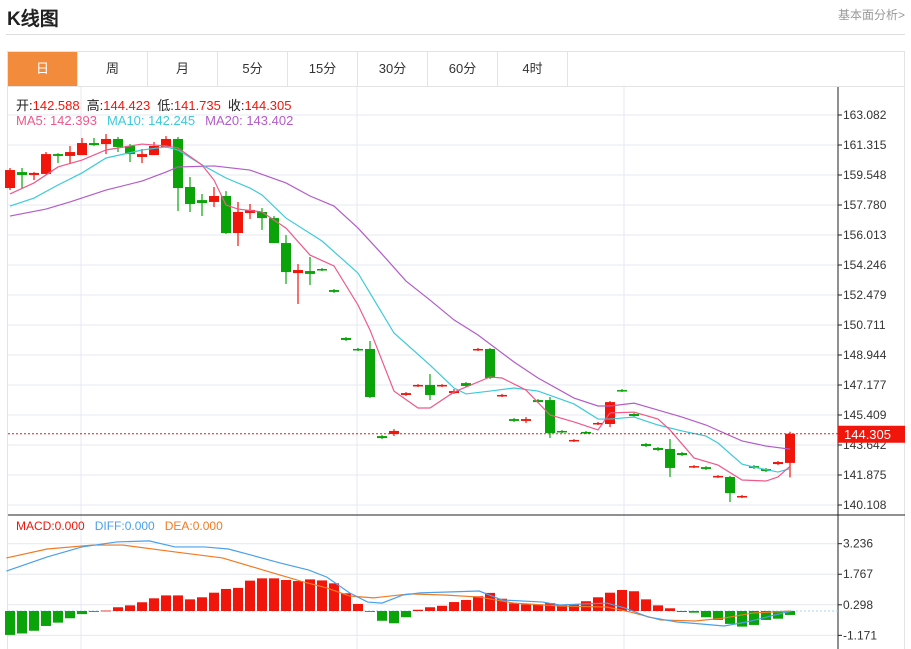 Image resolution: width=911 pixels, height=649 pixels. What do you see at coordinates (165, 105) in the screenshot?
I see `low-label: 低:` at bounding box center [165, 105].